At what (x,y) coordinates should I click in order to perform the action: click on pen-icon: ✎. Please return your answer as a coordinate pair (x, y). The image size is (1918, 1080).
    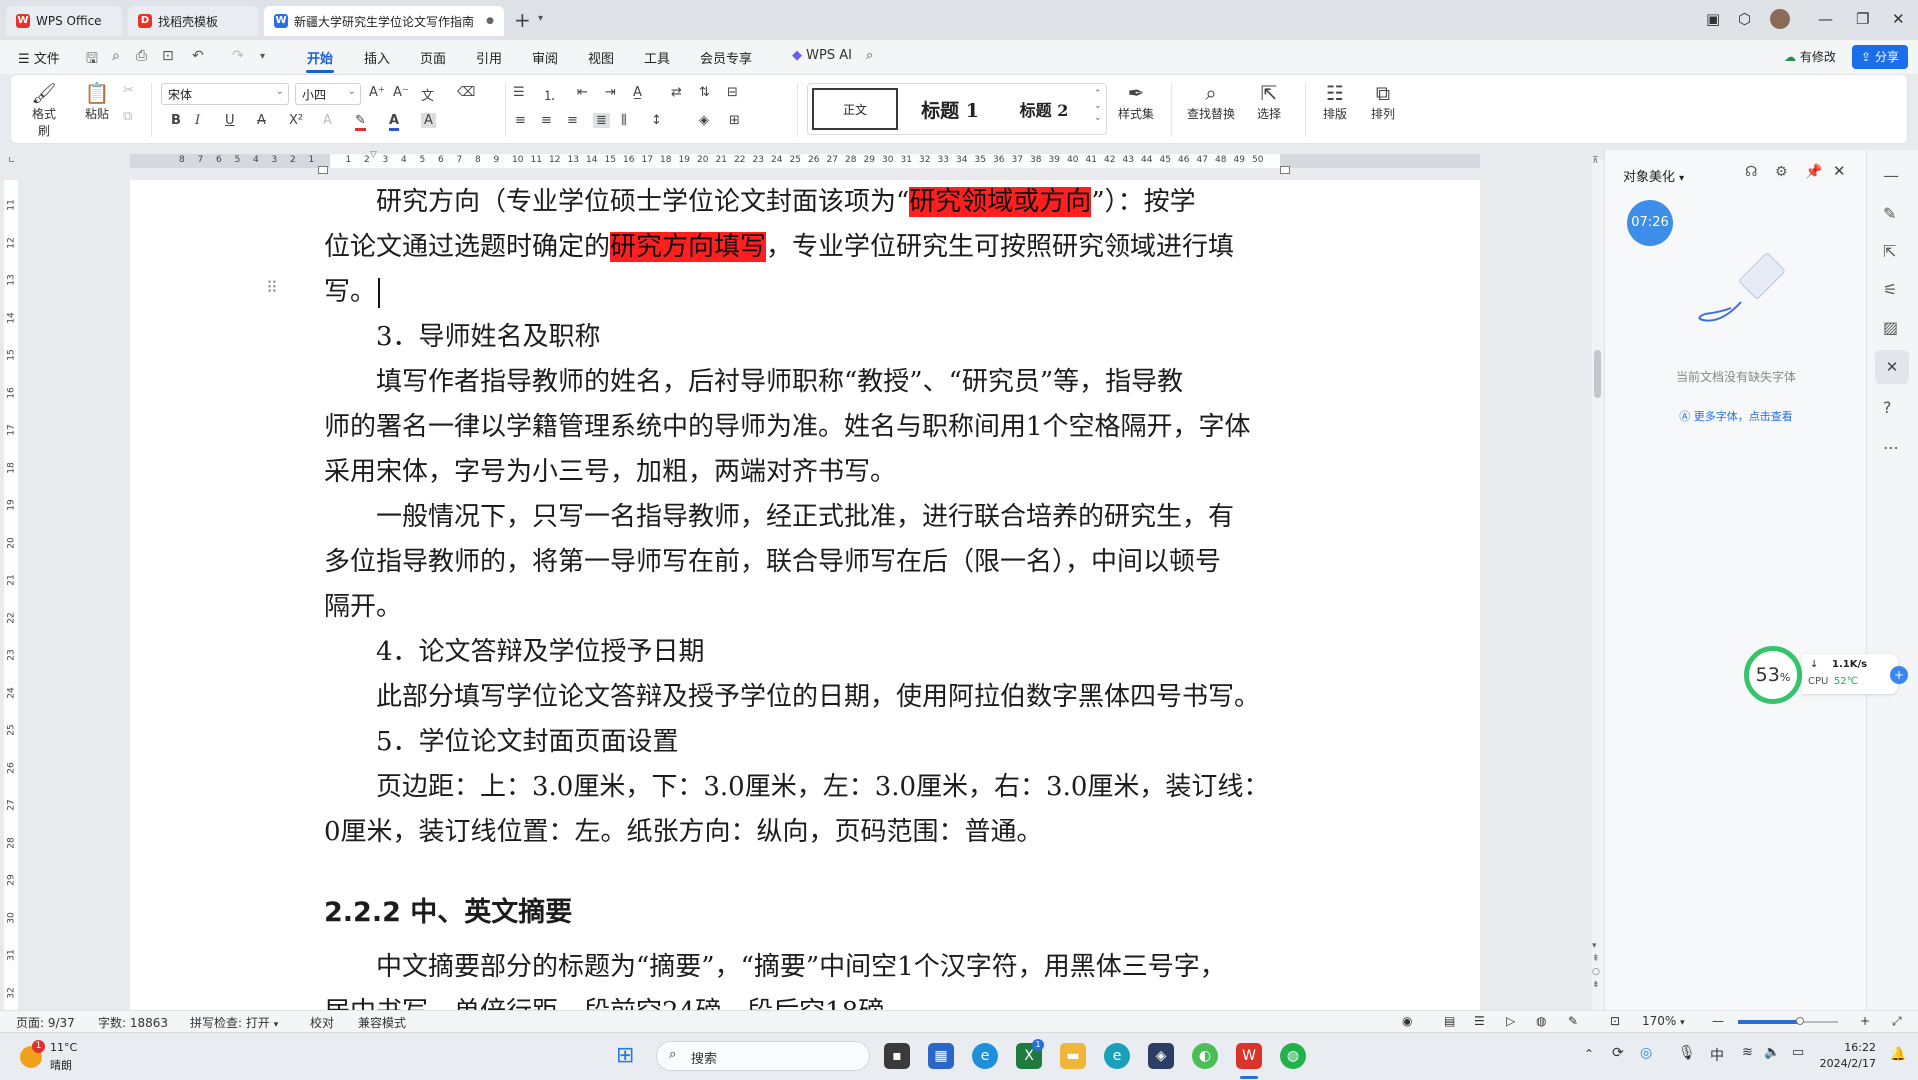
    Looking at the image, I should click on (1889, 213).